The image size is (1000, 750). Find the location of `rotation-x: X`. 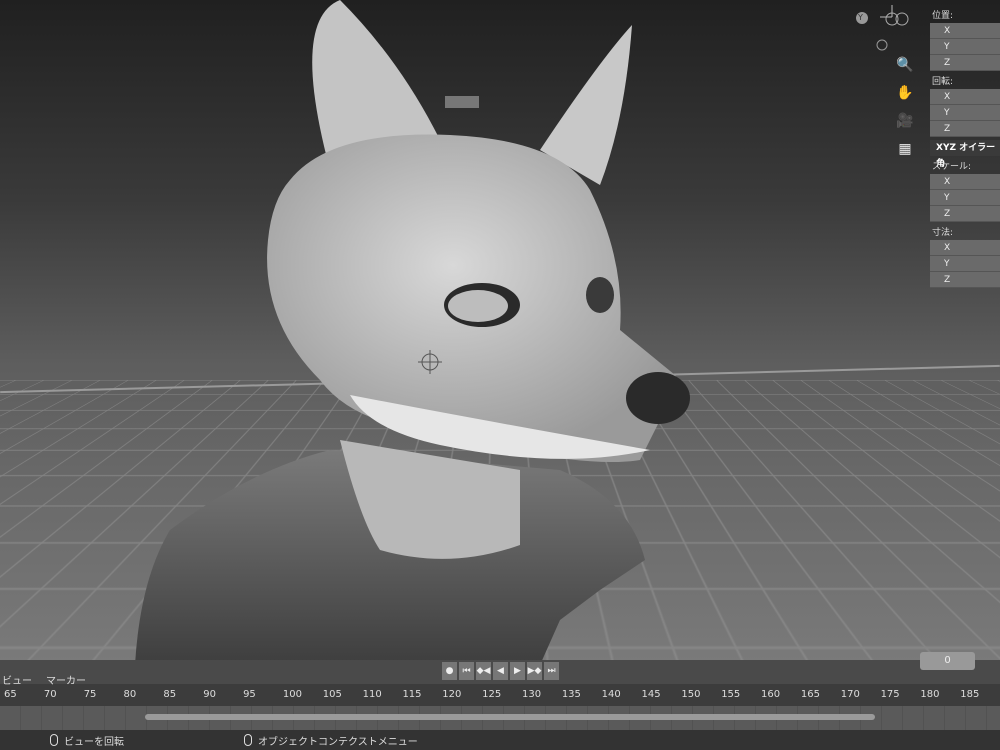

rotation-x: X is located at coordinates (965, 97).